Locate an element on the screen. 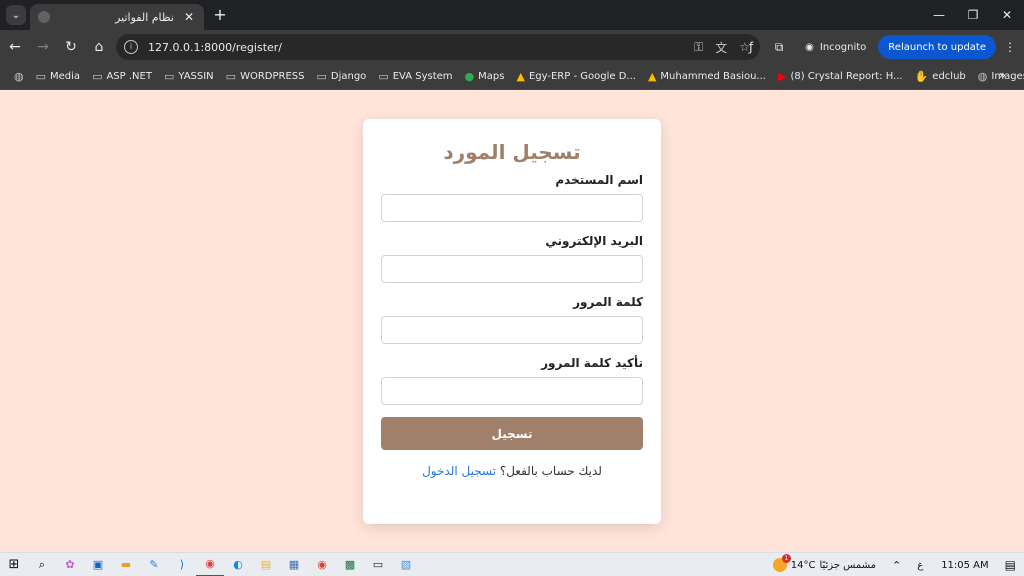 This screenshot has width=1024, height=576. bookmark-aspnet: ▭ ASP .NET is located at coordinates (122, 76).